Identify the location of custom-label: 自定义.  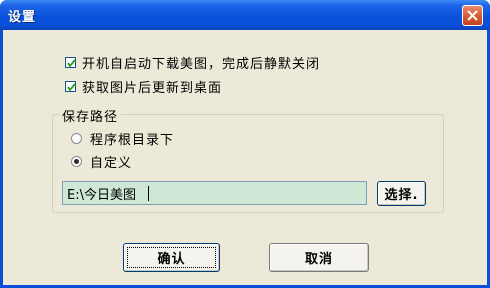
(111, 163).